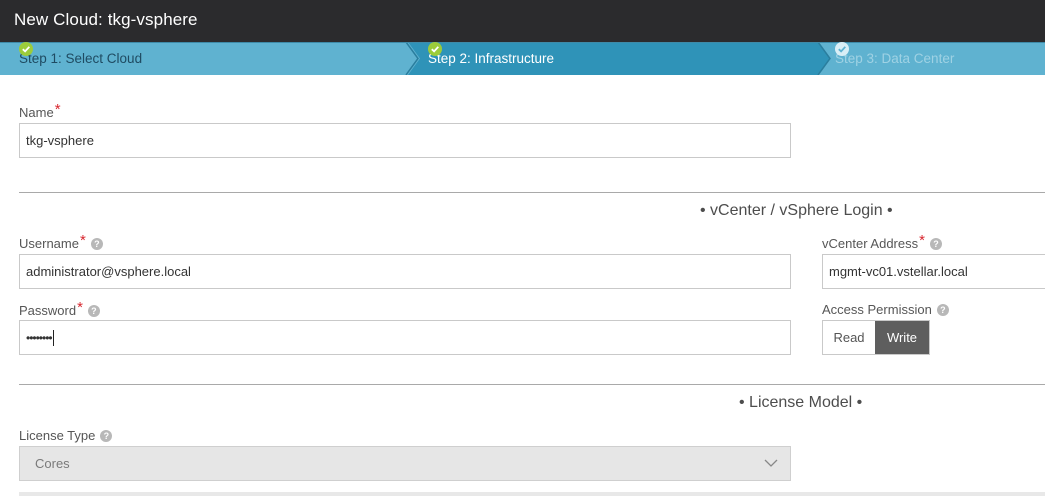 The height and width of the screenshot is (496, 1045). What do you see at coordinates (39, 337) in the screenshot?
I see `password-value: ••••••••` at bounding box center [39, 337].